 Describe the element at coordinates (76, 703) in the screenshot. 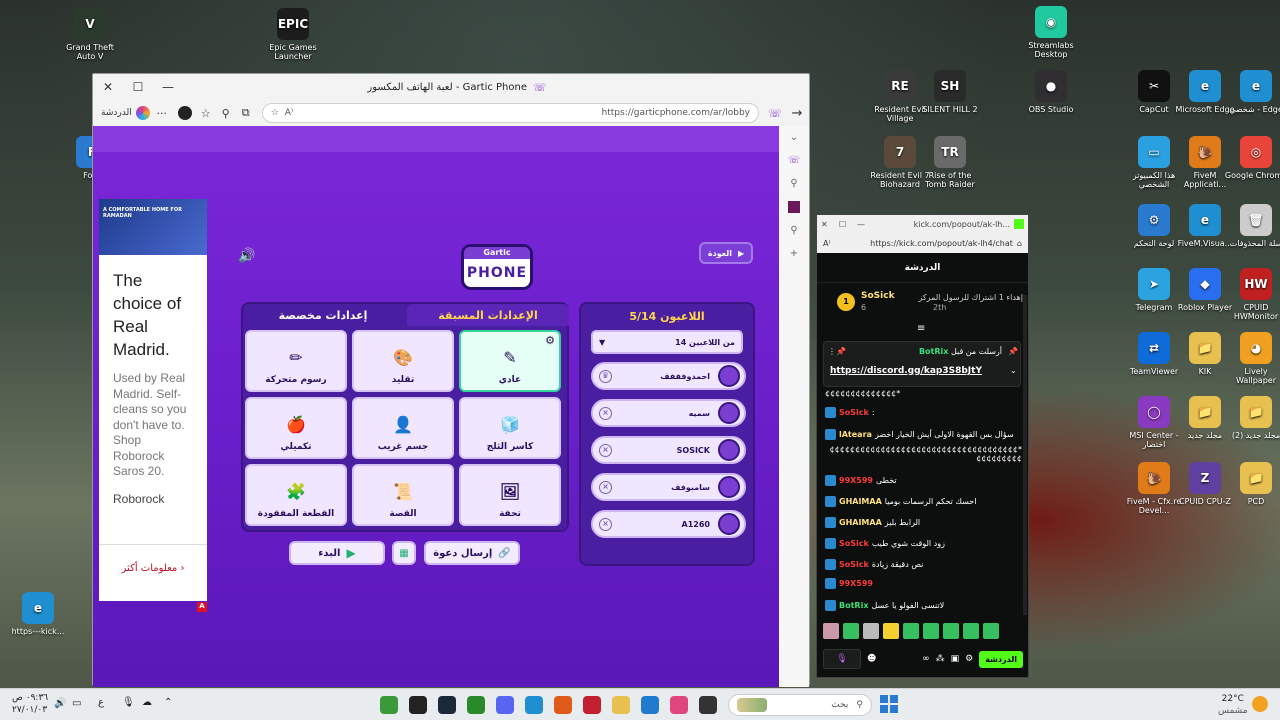

I see `network-icon: ▭` at that location.